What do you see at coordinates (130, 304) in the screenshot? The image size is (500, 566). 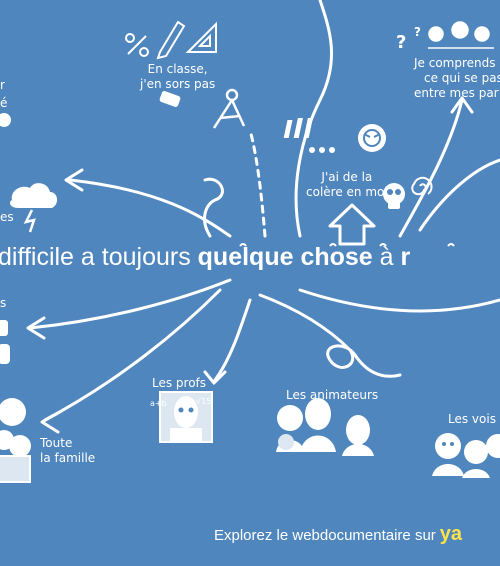 I see `flow-line-left-lower` at bounding box center [130, 304].